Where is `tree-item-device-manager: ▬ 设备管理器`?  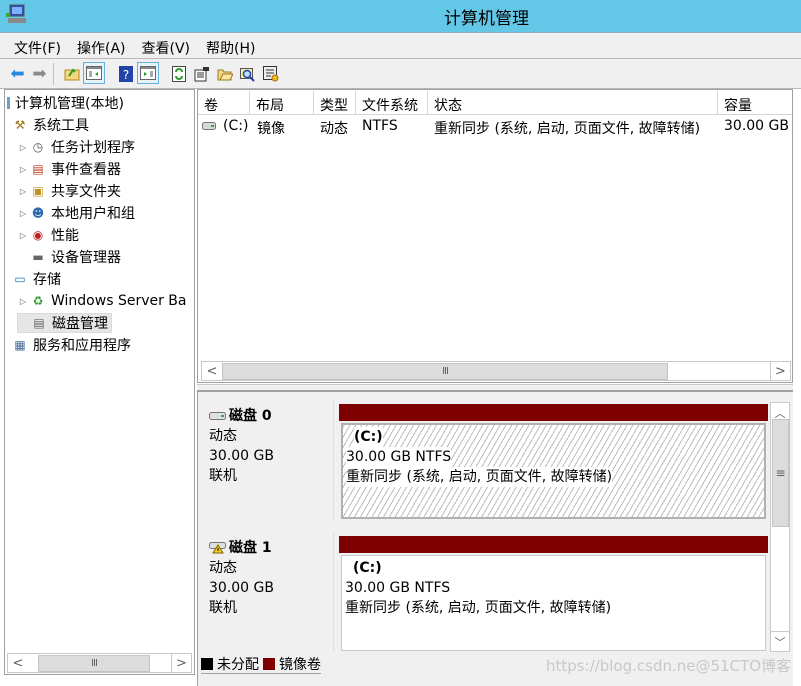
tree-item-device-manager: ▬ 设备管理器 is located at coordinates (69, 257).